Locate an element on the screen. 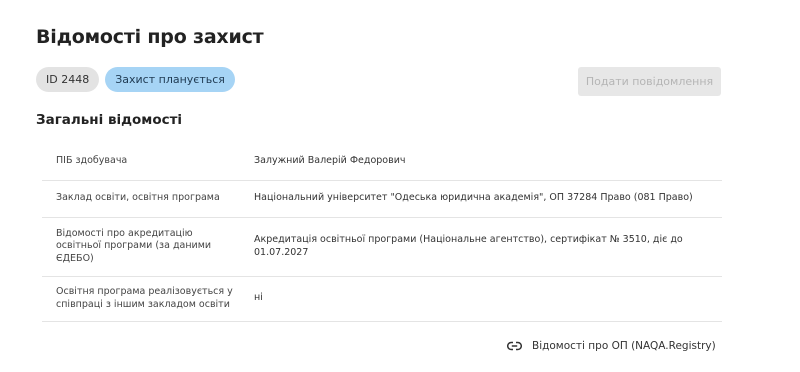 The width and height of the screenshot is (800, 372). row-label: ПІБ здобувача is located at coordinates (92, 160).